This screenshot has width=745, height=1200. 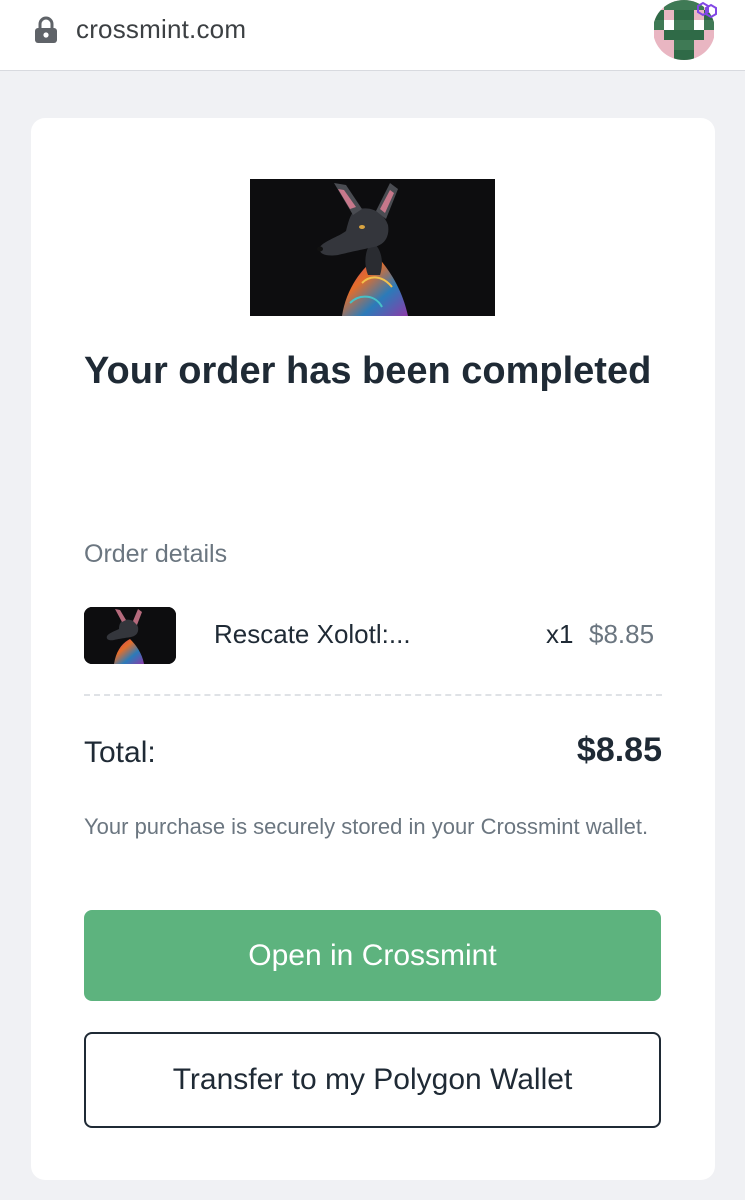 What do you see at coordinates (373, 695) in the screenshot?
I see `divider` at bounding box center [373, 695].